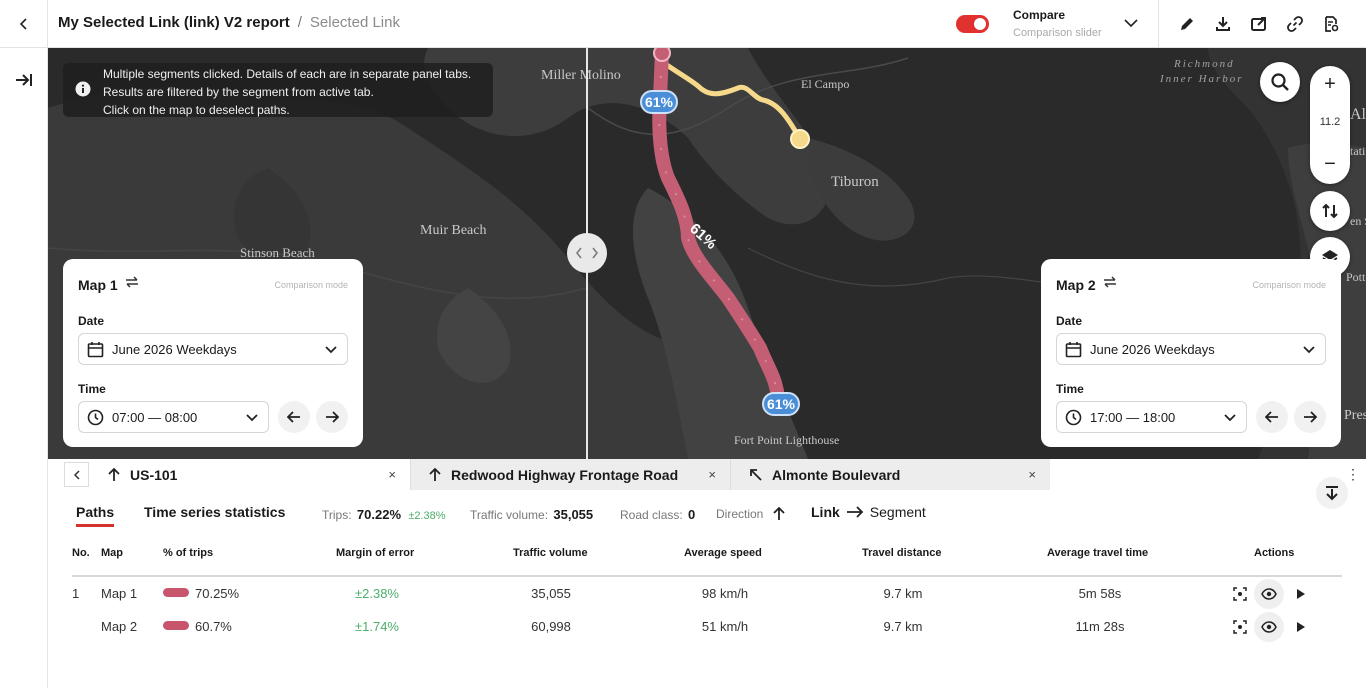 Image resolution: width=1366 pixels, height=688 pixels. What do you see at coordinates (825, 84) in the screenshot?
I see `place-label: El Campo` at bounding box center [825, 84].